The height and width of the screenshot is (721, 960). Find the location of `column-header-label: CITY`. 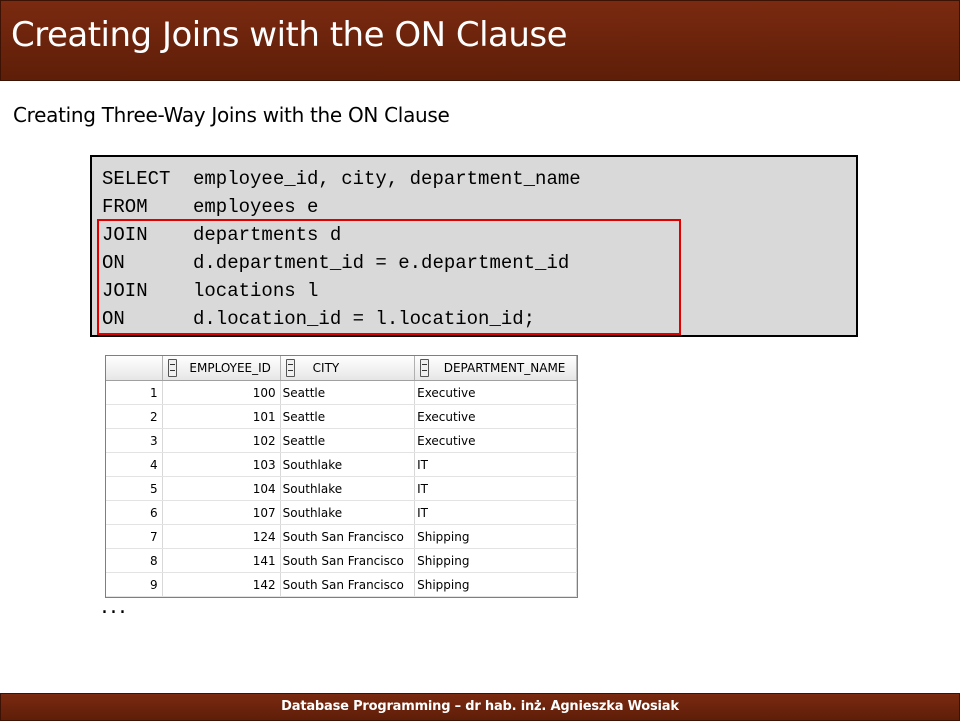

column-header-label: CITY is located at coordinates (326, 368).